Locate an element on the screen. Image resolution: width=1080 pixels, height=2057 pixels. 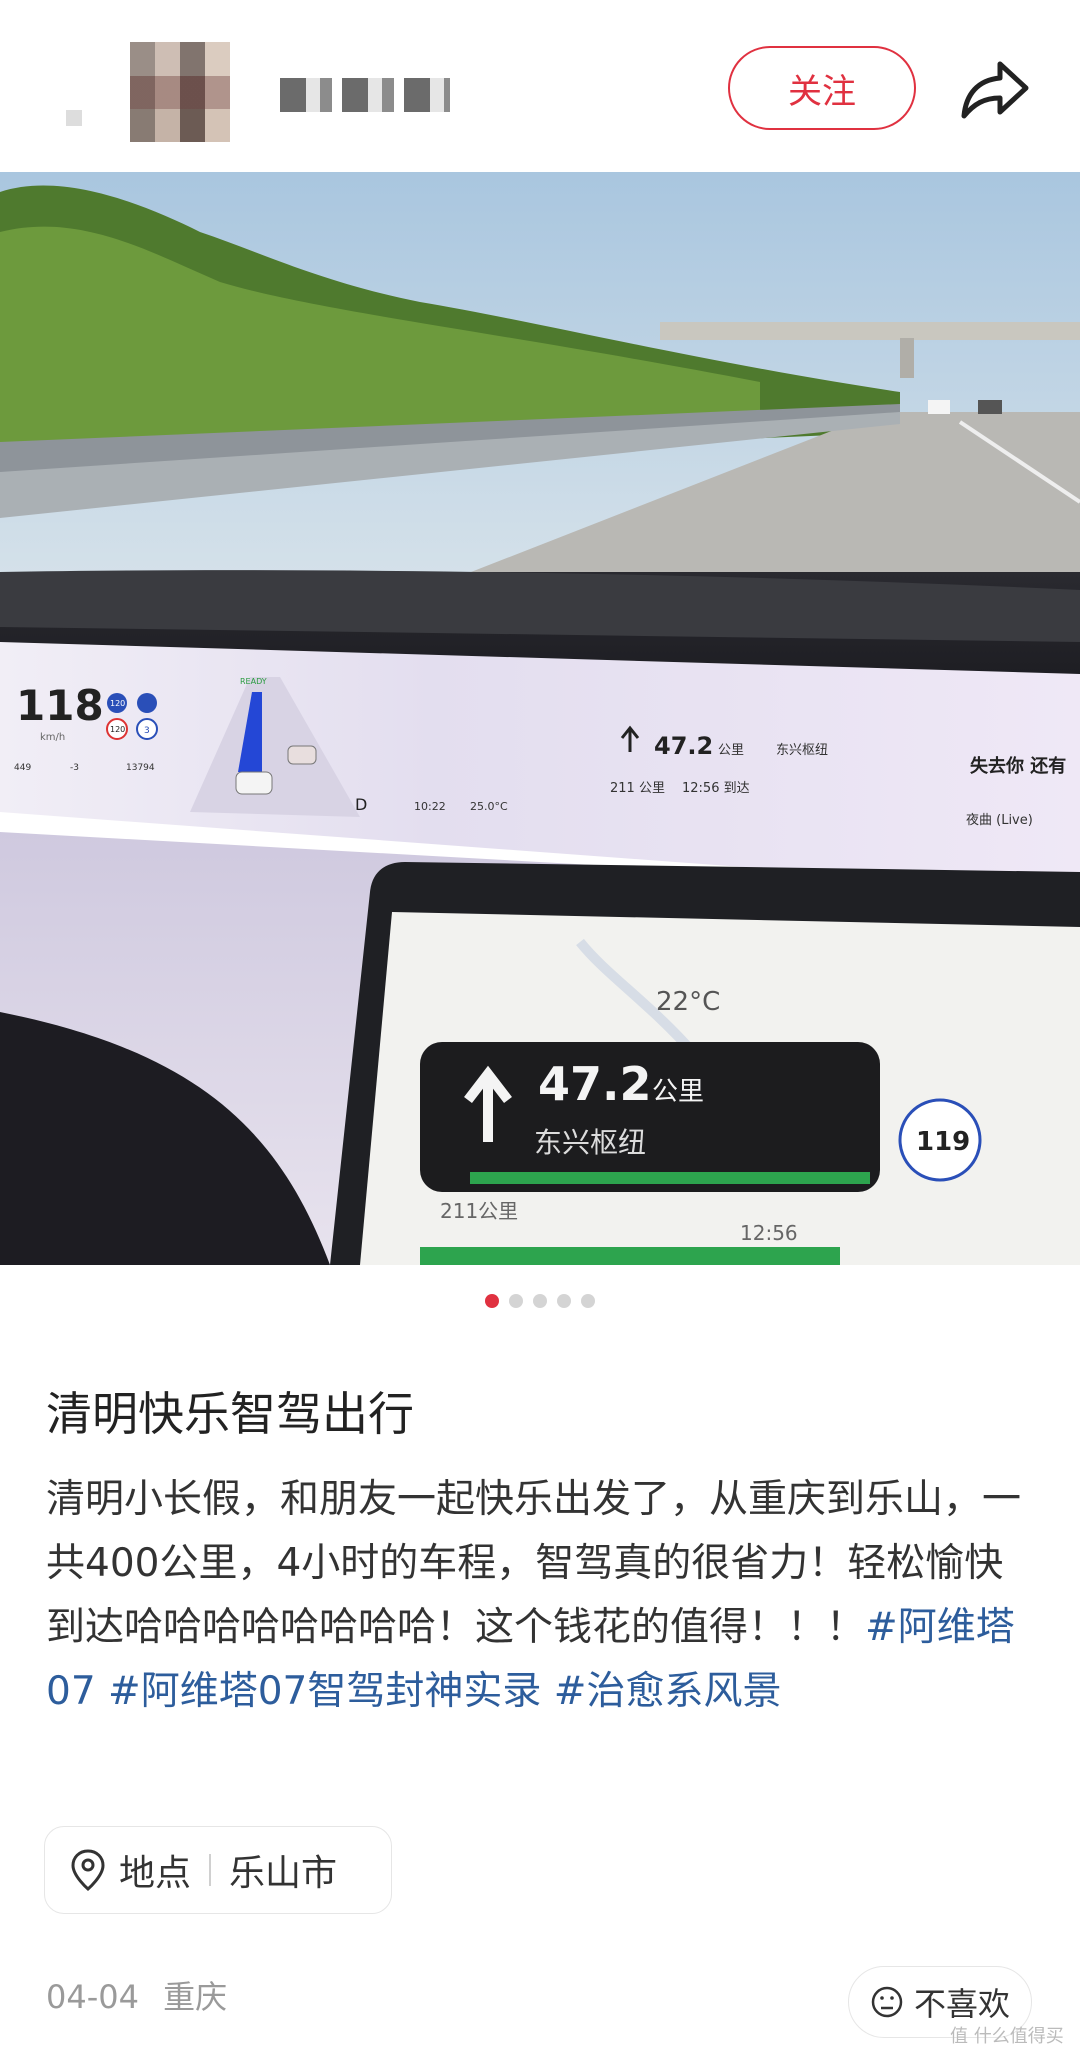
avatar is located at coordinates (180, 92).